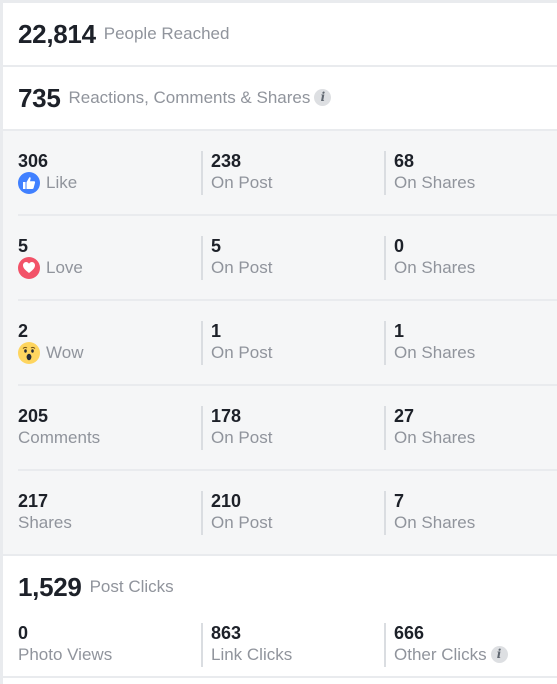 The height and width of the screenshot is (684, 557). What do you see at coordinates (29, 352) in the screenshot?
I see `wow-icon` at bounding box center [29, 352].